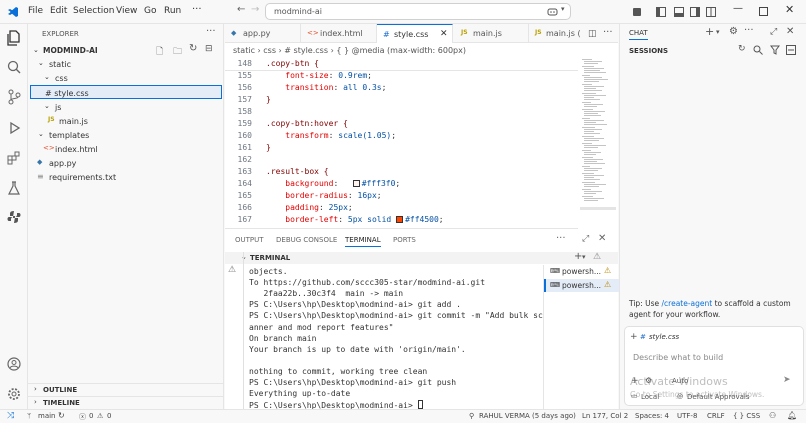  I want to click on code-line: background: #fff3f0;, so click(333, 183).